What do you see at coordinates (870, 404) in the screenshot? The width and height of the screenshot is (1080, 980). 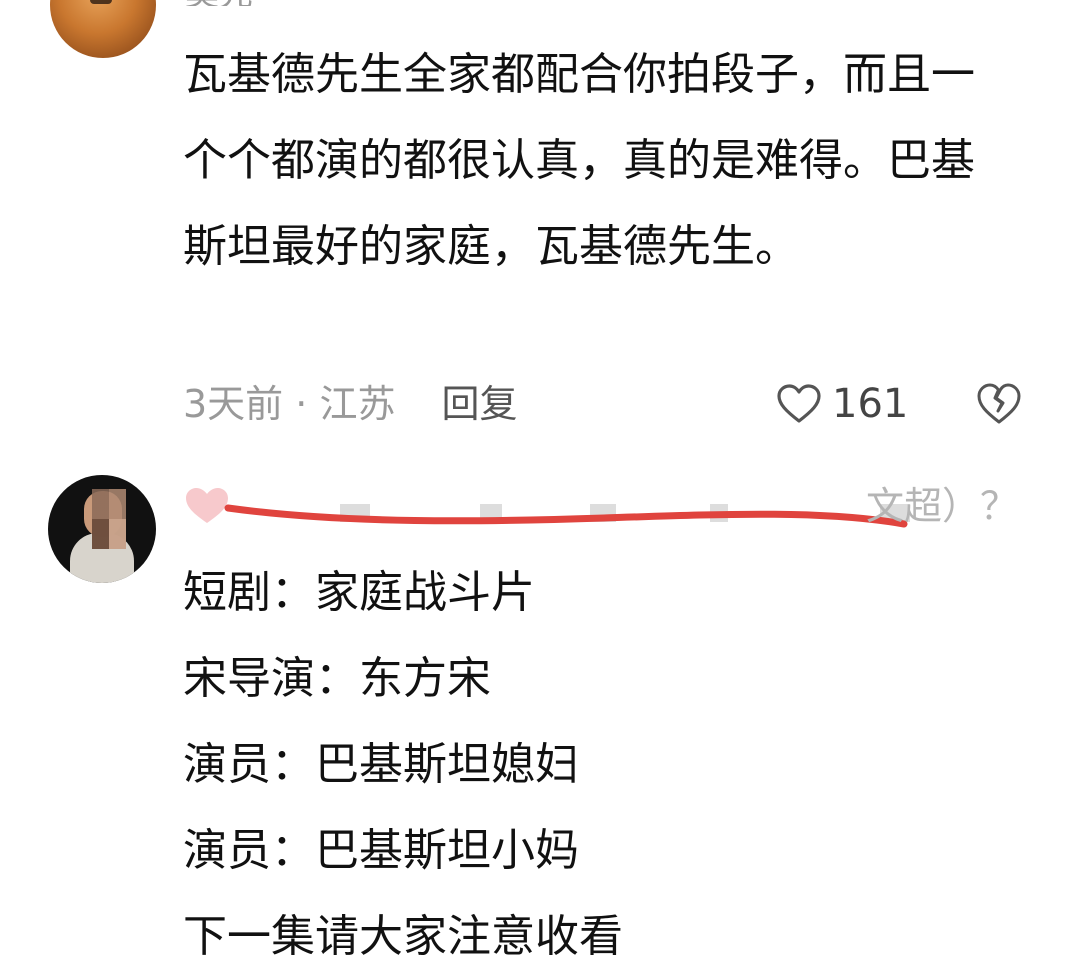 I see `like-count: 161` at bounding box center [870, 404].